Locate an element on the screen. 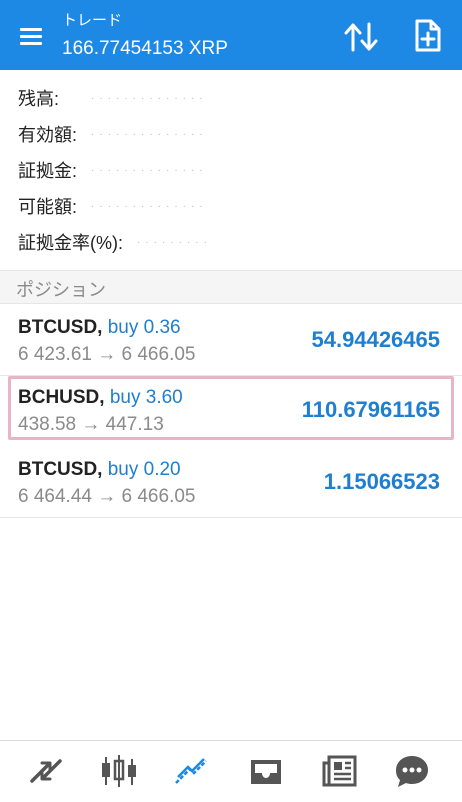  equity-row: 有効額: ·············· is located at coordinates (113, 134).